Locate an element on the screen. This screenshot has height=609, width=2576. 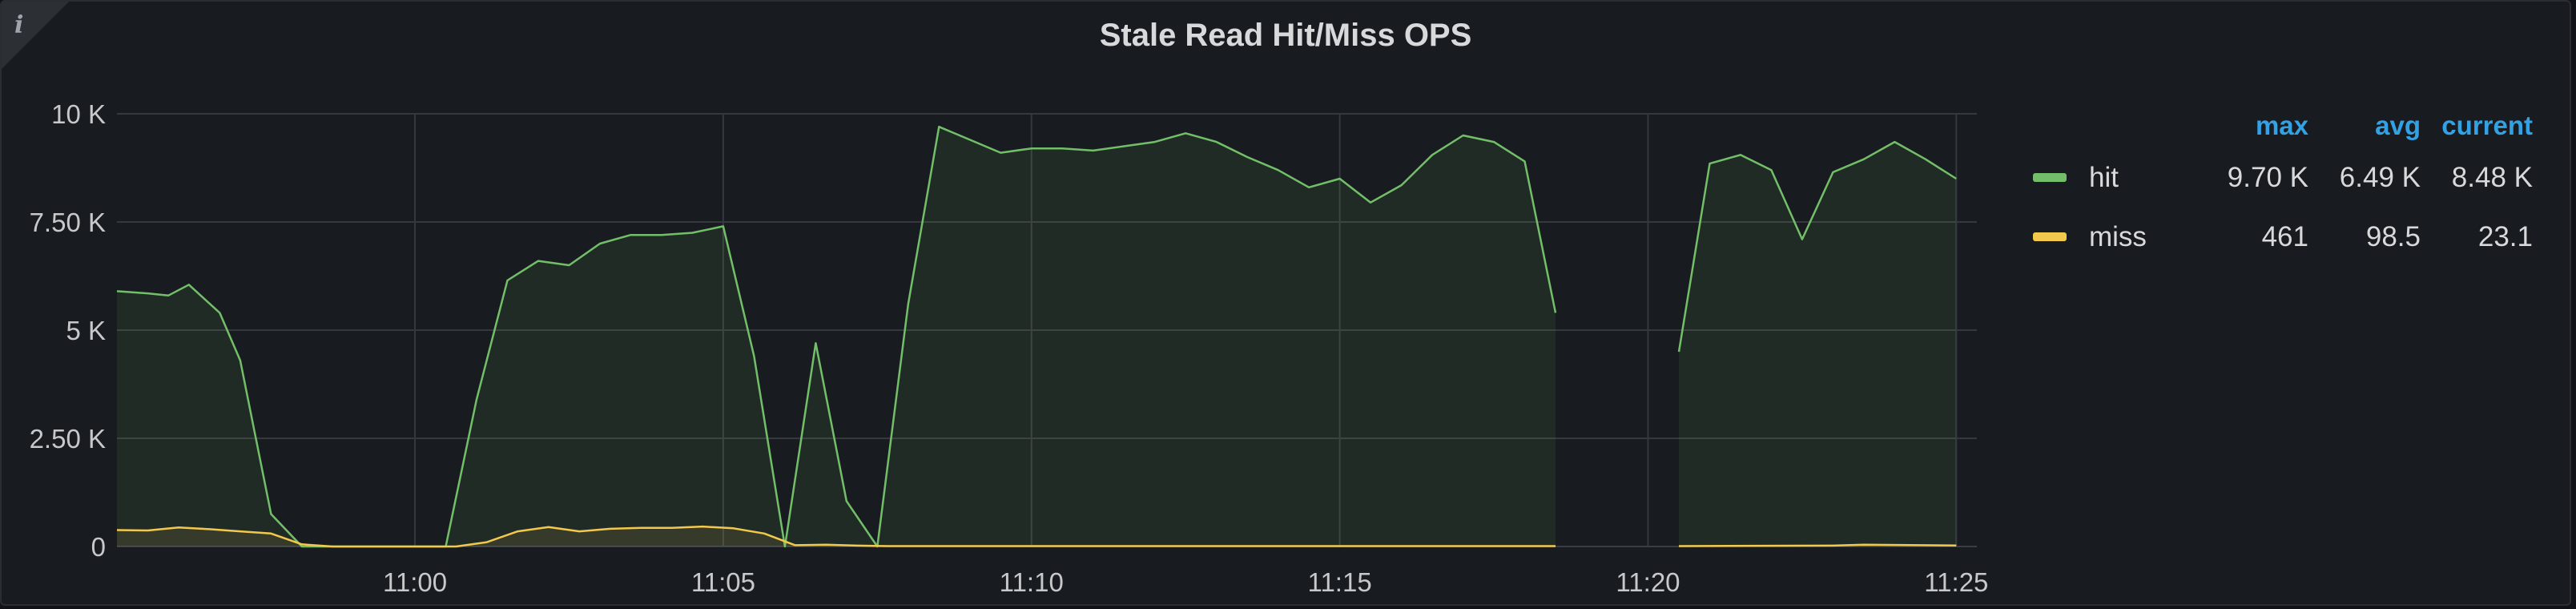
legend-hit-current: 8.48 K is located at coordinates (2492, 177).